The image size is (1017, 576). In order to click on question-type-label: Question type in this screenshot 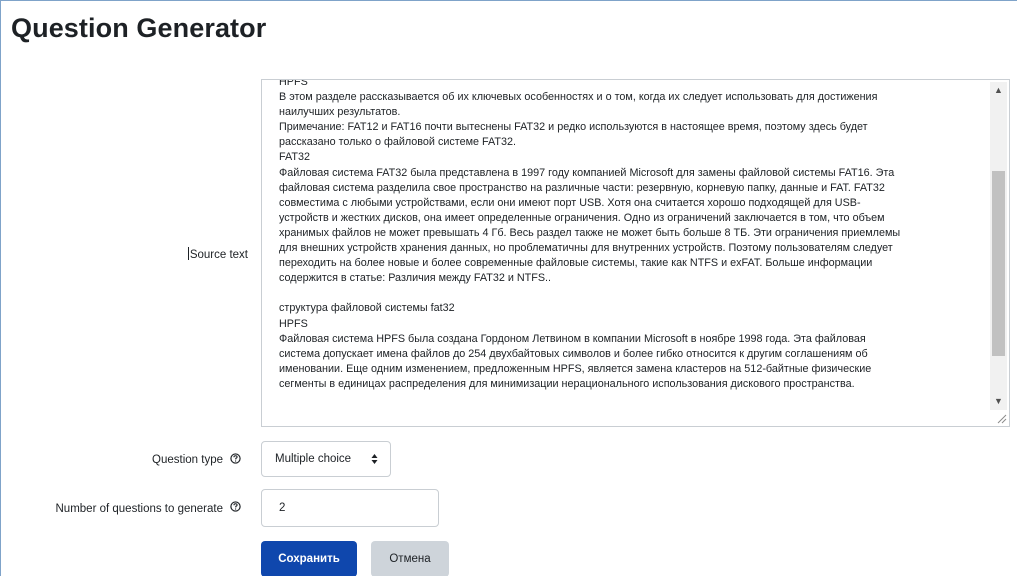, I will do `click(187, 460)`.